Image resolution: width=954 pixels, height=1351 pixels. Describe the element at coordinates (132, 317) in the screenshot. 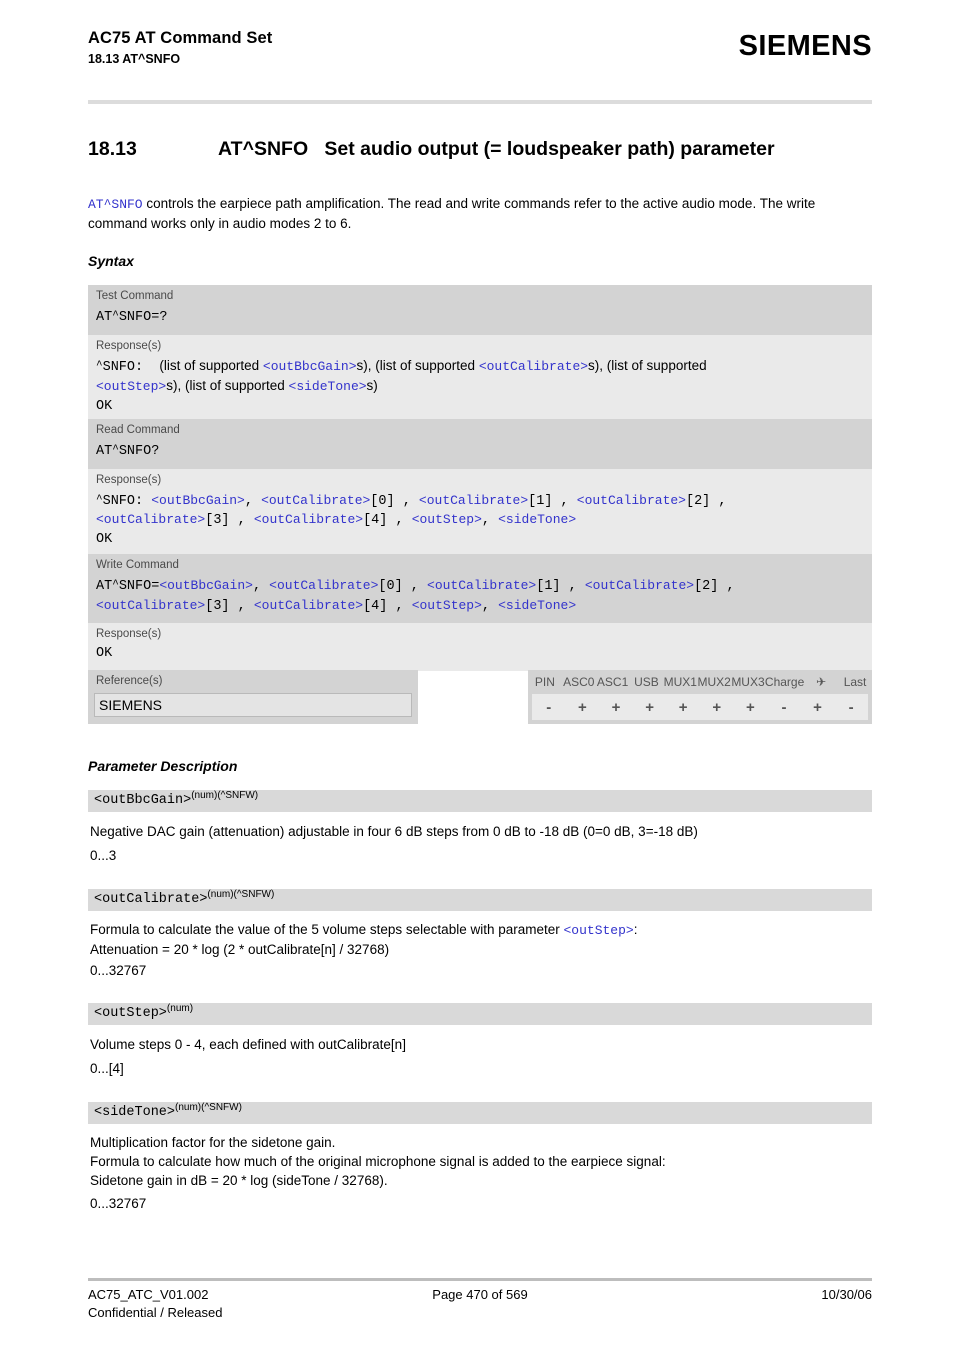

I see `test-command-code: AT^SNFO=?` at that location.